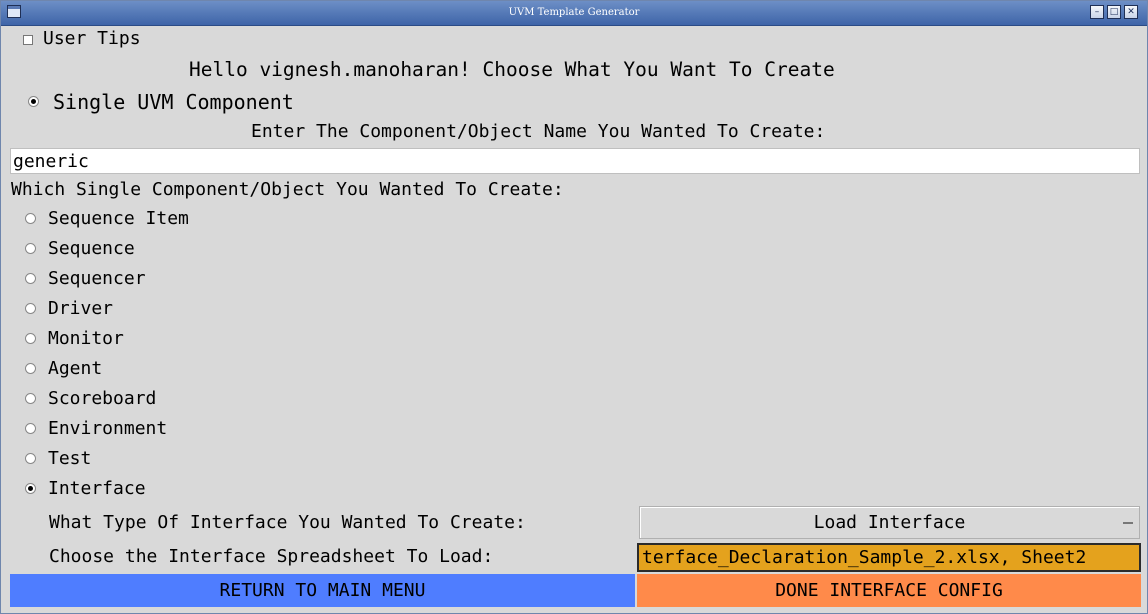 Image resolution: width=1148 pixels, height=614 pixels. Describe the element at coordinates (889, 590) in the screenshot. I see `done-interface-config-button: DONE INTERFACE CONFIG` at that location.